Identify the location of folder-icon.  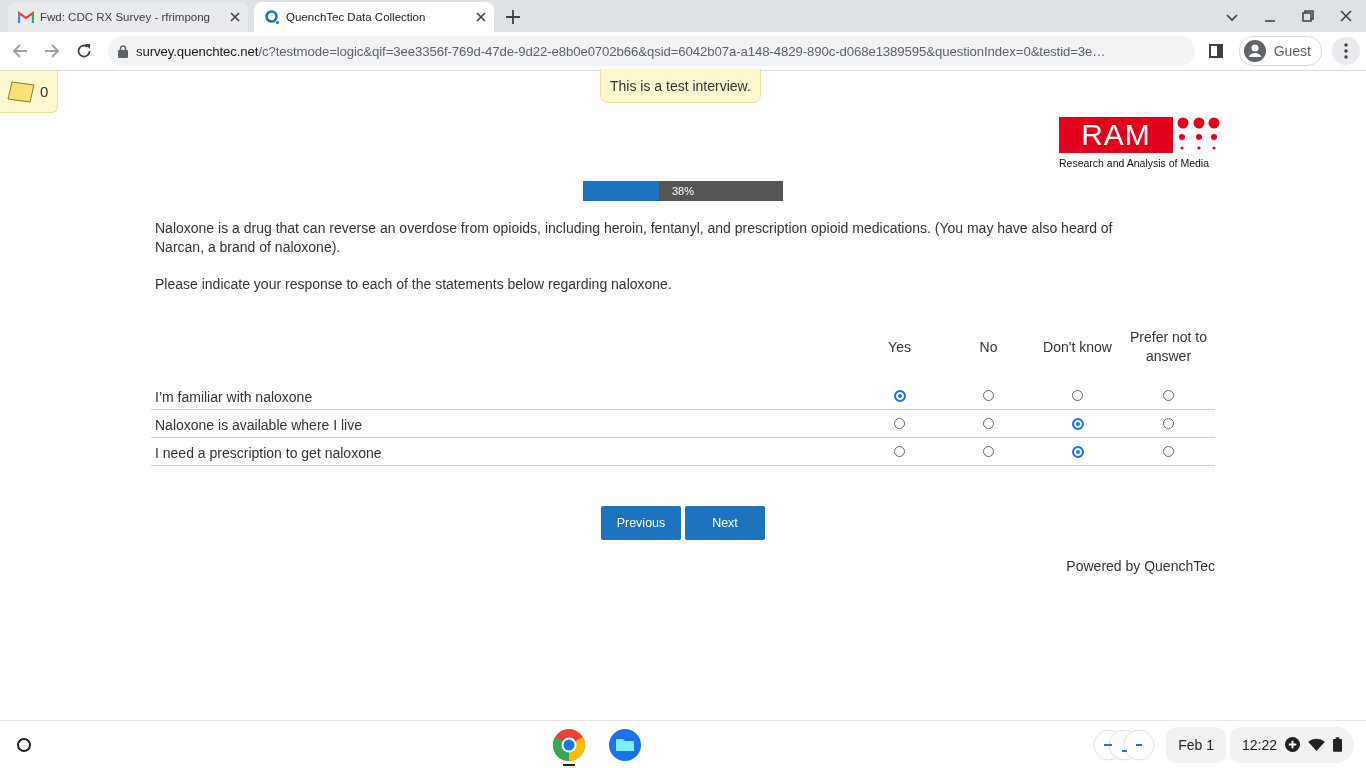
(625, 744).